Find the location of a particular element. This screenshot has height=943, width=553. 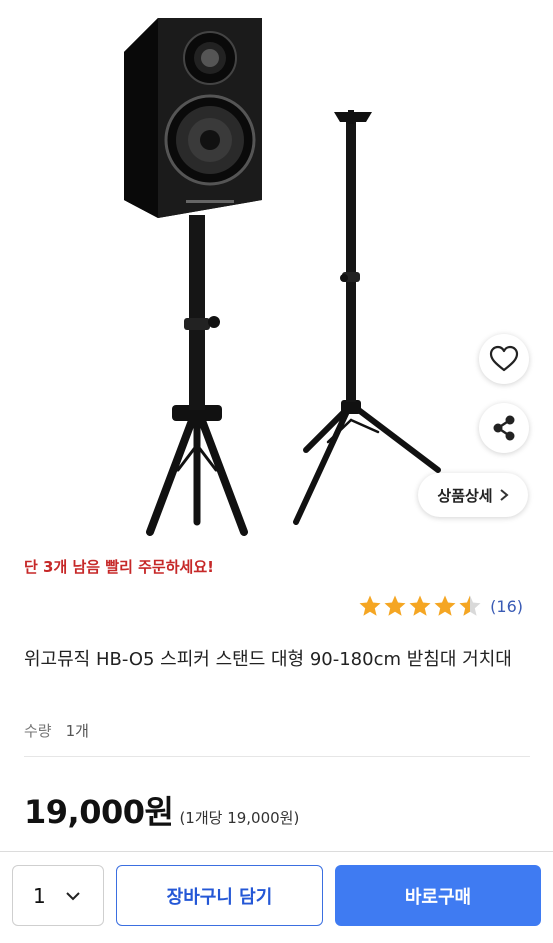

chevron-right-icon is located at coordinates (504, 495).